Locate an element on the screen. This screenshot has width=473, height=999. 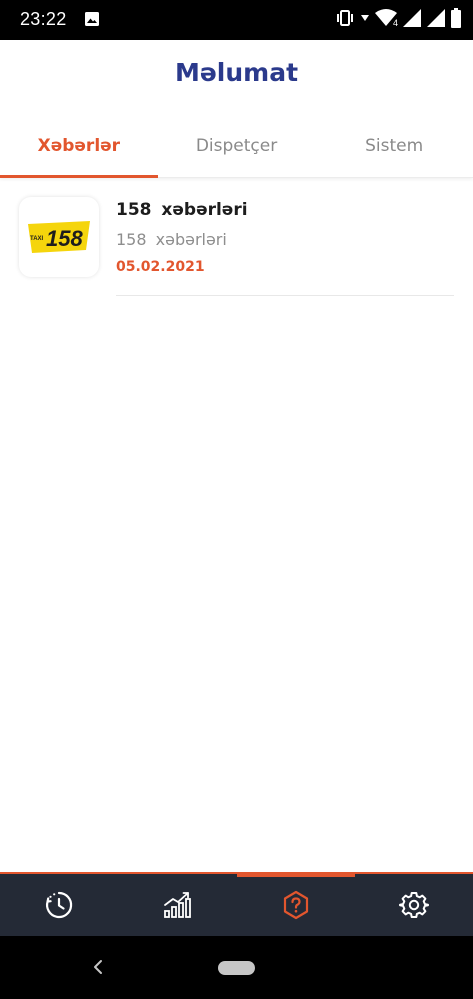
system-home-button is located at coordinates (236, 968).